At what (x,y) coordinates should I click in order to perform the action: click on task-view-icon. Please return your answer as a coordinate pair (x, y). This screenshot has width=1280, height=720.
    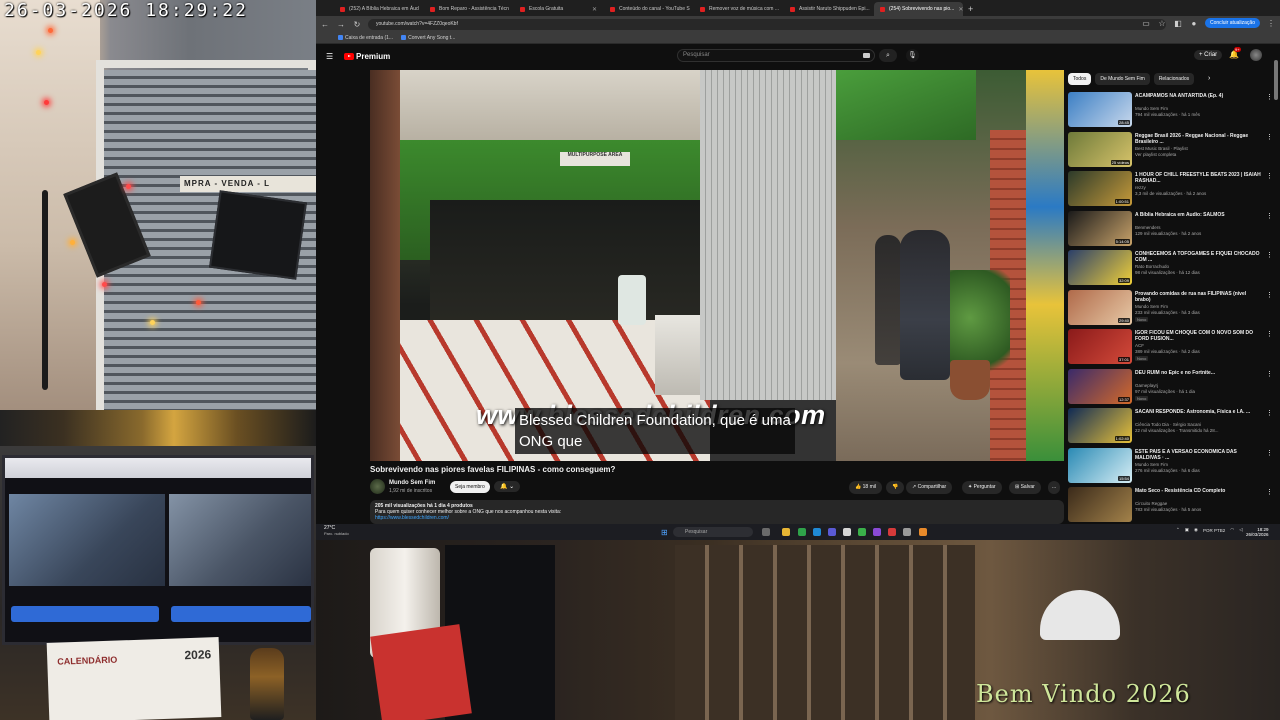
    Looking at the image, I should click on (766, 532).